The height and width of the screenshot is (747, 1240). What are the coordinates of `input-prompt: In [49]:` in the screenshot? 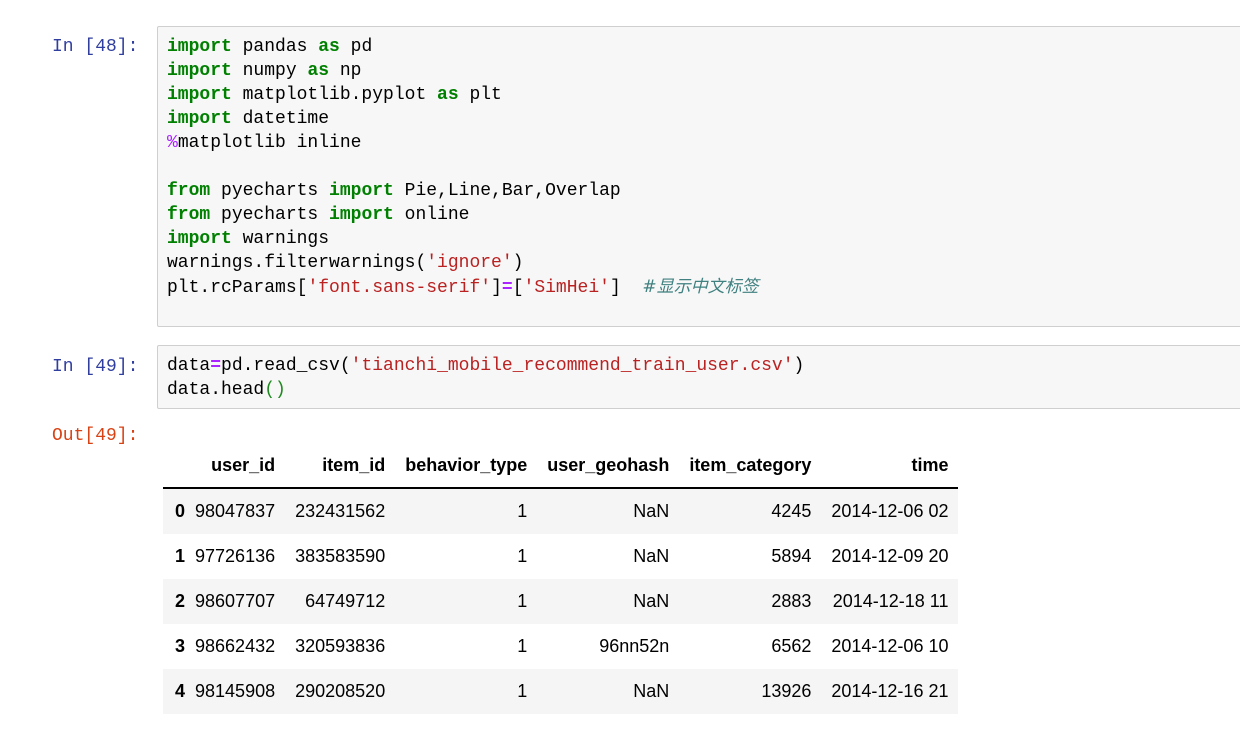 It's located at (95, 367).